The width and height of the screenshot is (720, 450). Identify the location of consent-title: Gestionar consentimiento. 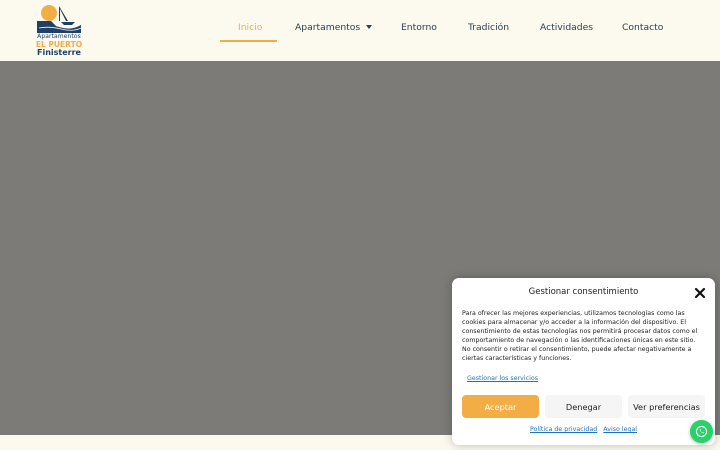
(583, 292).